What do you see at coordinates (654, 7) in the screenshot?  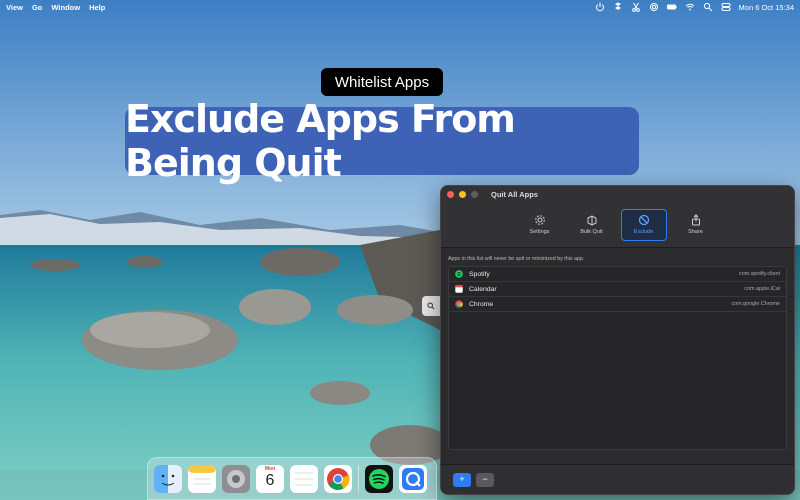 I see `fingerprint-icon` at bounding box center [654, 7].